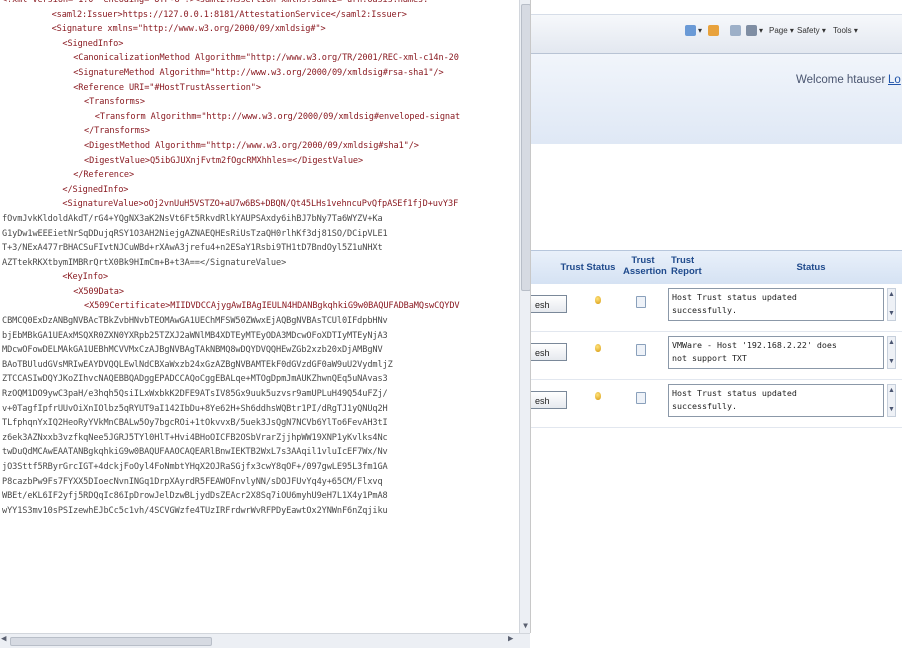 This screenshot has height=648, width=902. Describe the element at coordinates (104, 175) in the screenshot. I see `xml-line: </Reference>` at that location.